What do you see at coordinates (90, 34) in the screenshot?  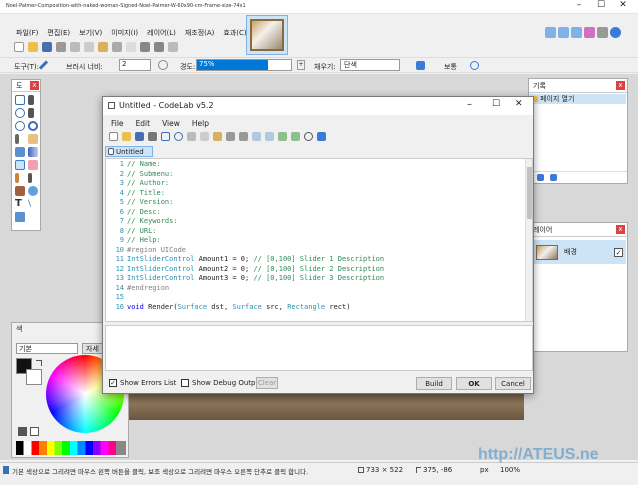 I see `menu-view: 보기(V)` at bounding box center [90, 34].